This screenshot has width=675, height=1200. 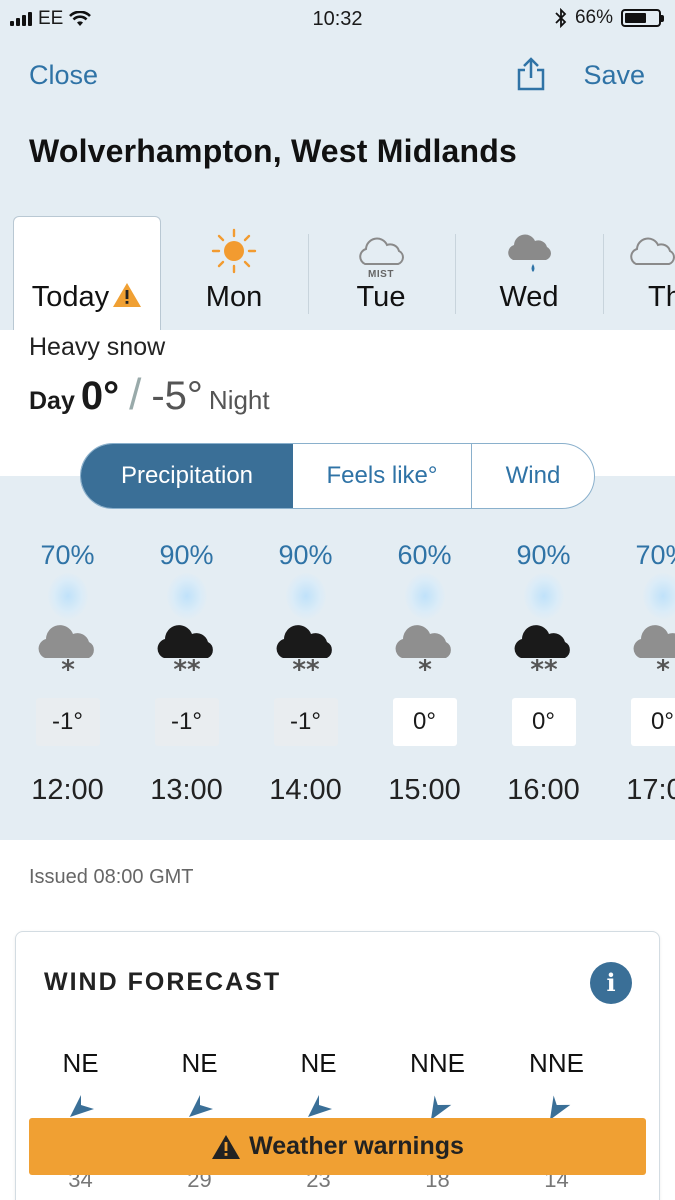 I want to click on tab-tue: MIST Tue, so click(x=381, y=273).